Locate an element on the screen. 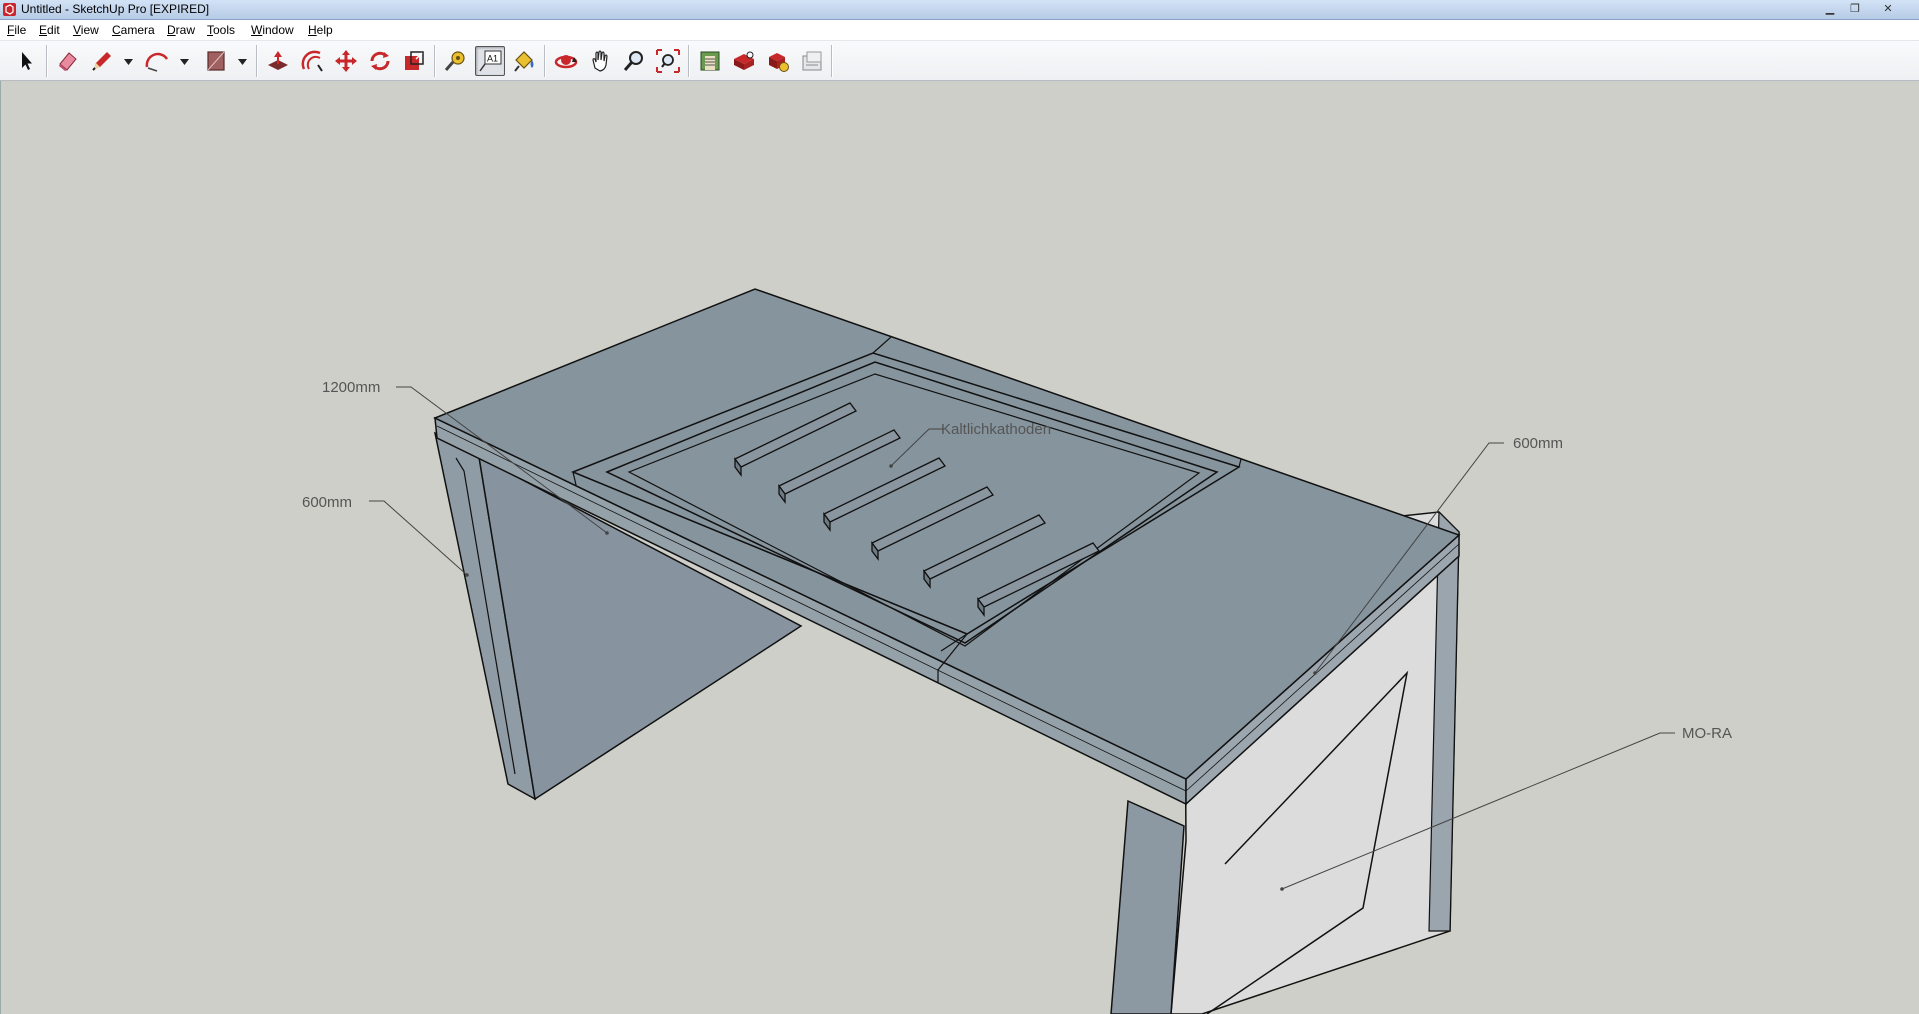 This screenshot has height=1014, width=1919. arrow-icon is located at coordinates (27, 61).